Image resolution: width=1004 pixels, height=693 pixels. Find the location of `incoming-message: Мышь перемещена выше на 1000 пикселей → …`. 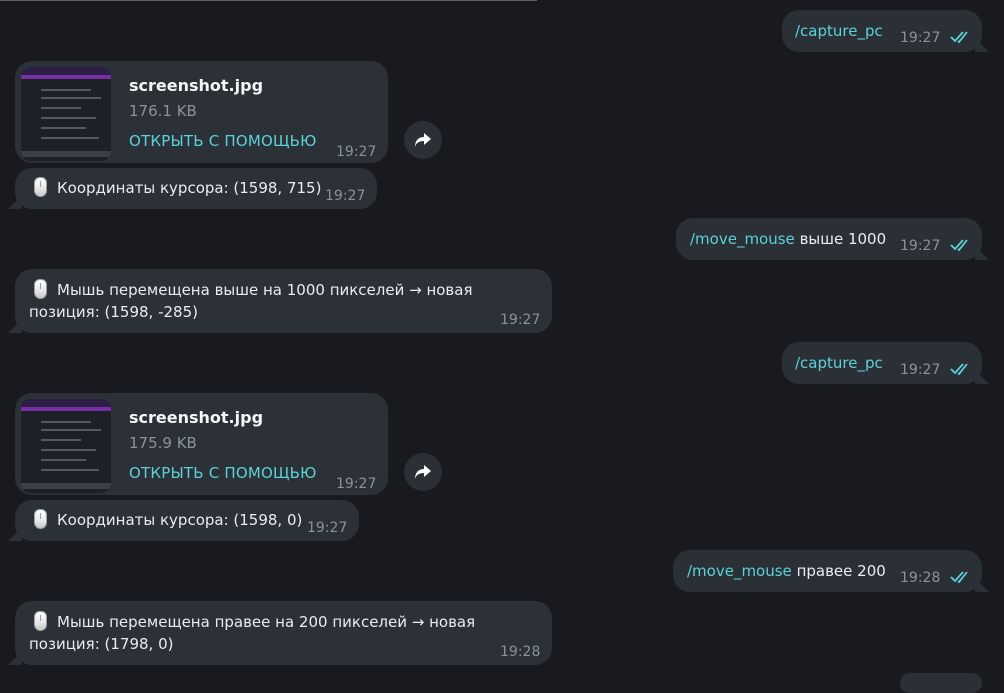

incoming-message: Мышь перемещена выше на 1000 пикселей → … is located at coordinates (283, 301).